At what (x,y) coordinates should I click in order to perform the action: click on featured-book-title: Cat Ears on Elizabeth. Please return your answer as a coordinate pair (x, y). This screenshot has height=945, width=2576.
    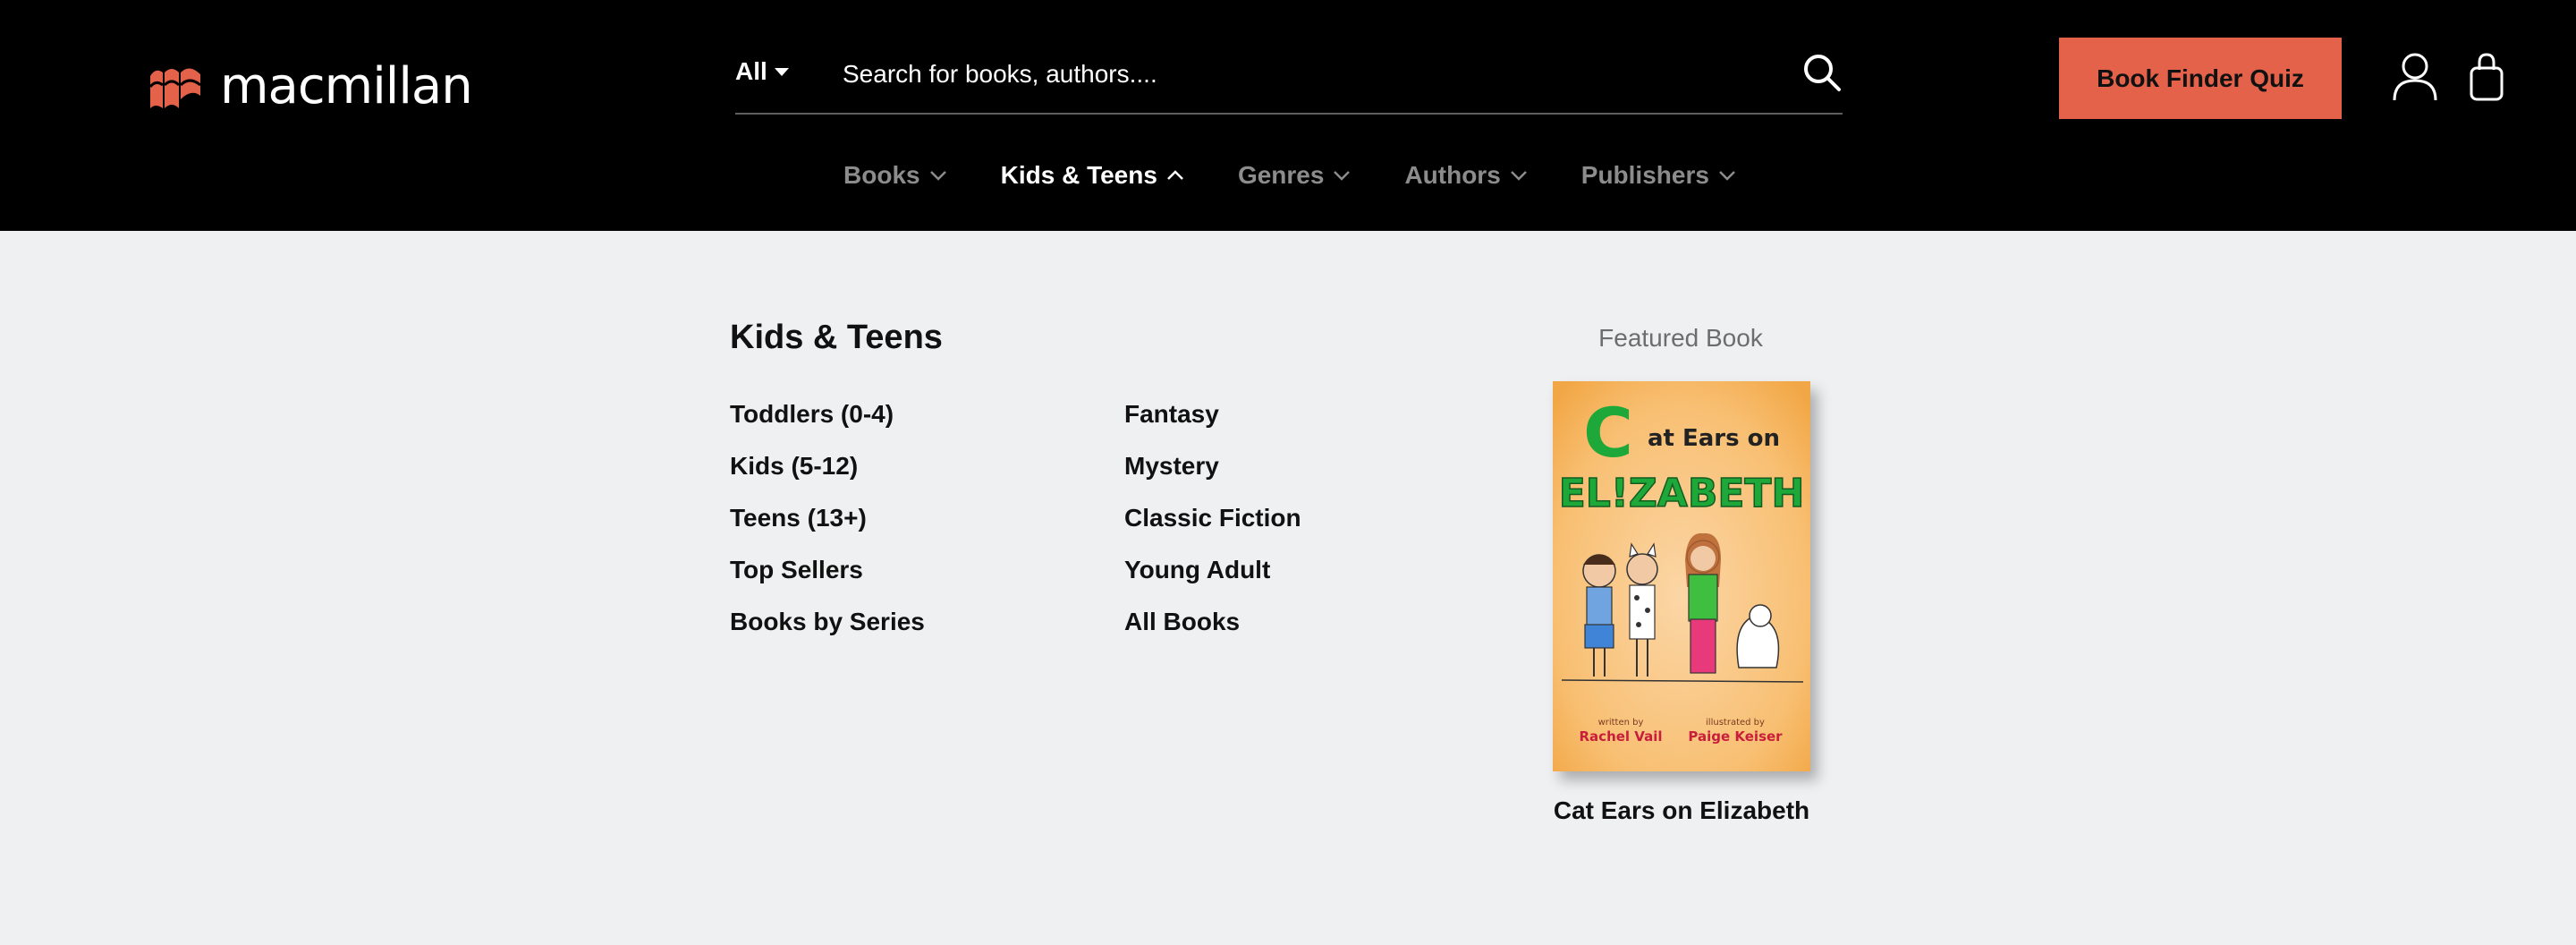
    Looking at the image, I should click on (1681, 810).